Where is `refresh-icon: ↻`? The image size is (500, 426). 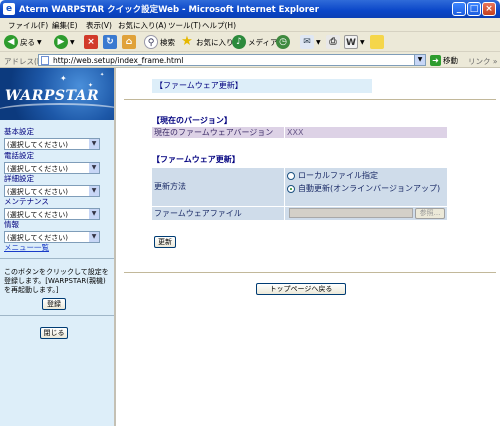
refresh-icon: ↻ is located at coordinates (110, 42).